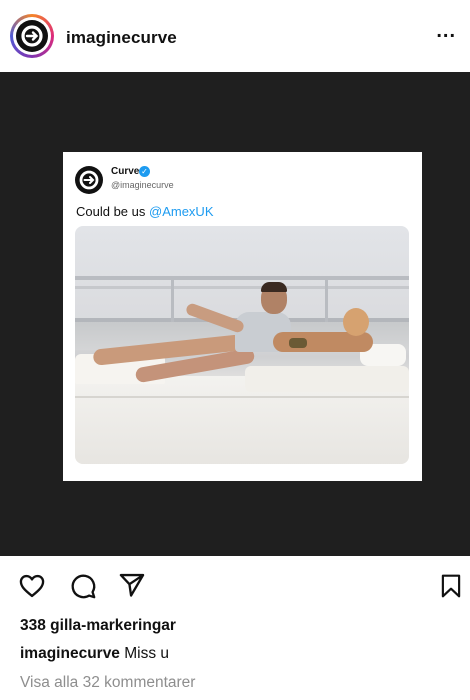  What do you see at coordinates (274, 287) in the screenshot?
I see `photo-person-hair` at bounding box center [274, 287].